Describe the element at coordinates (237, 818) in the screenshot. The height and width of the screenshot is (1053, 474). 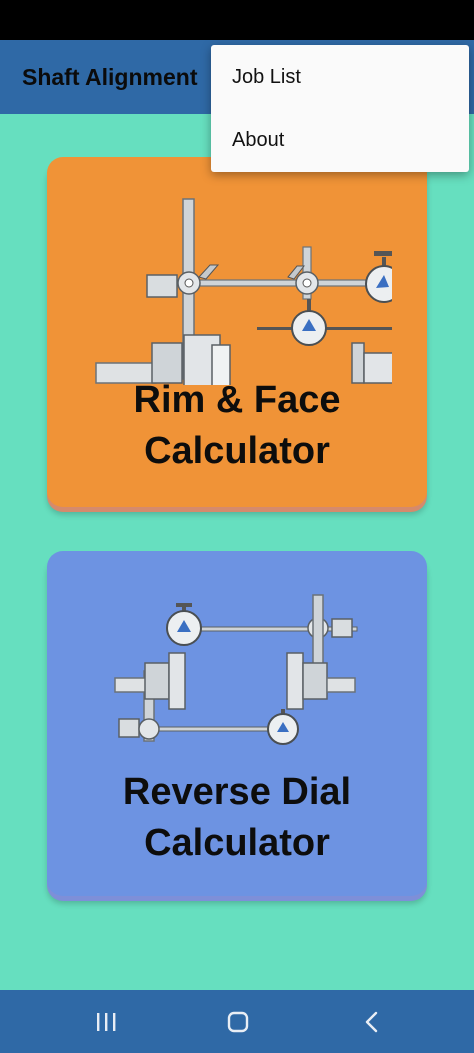
I see `reverse-dial-card-title: Reverse Dial Calculator` at that location.